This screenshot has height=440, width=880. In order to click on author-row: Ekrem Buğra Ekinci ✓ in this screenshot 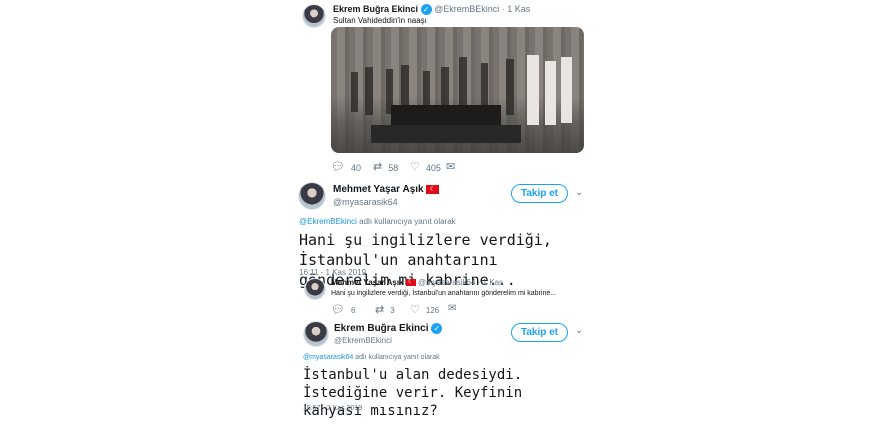, I will do `click(388, 328)`.